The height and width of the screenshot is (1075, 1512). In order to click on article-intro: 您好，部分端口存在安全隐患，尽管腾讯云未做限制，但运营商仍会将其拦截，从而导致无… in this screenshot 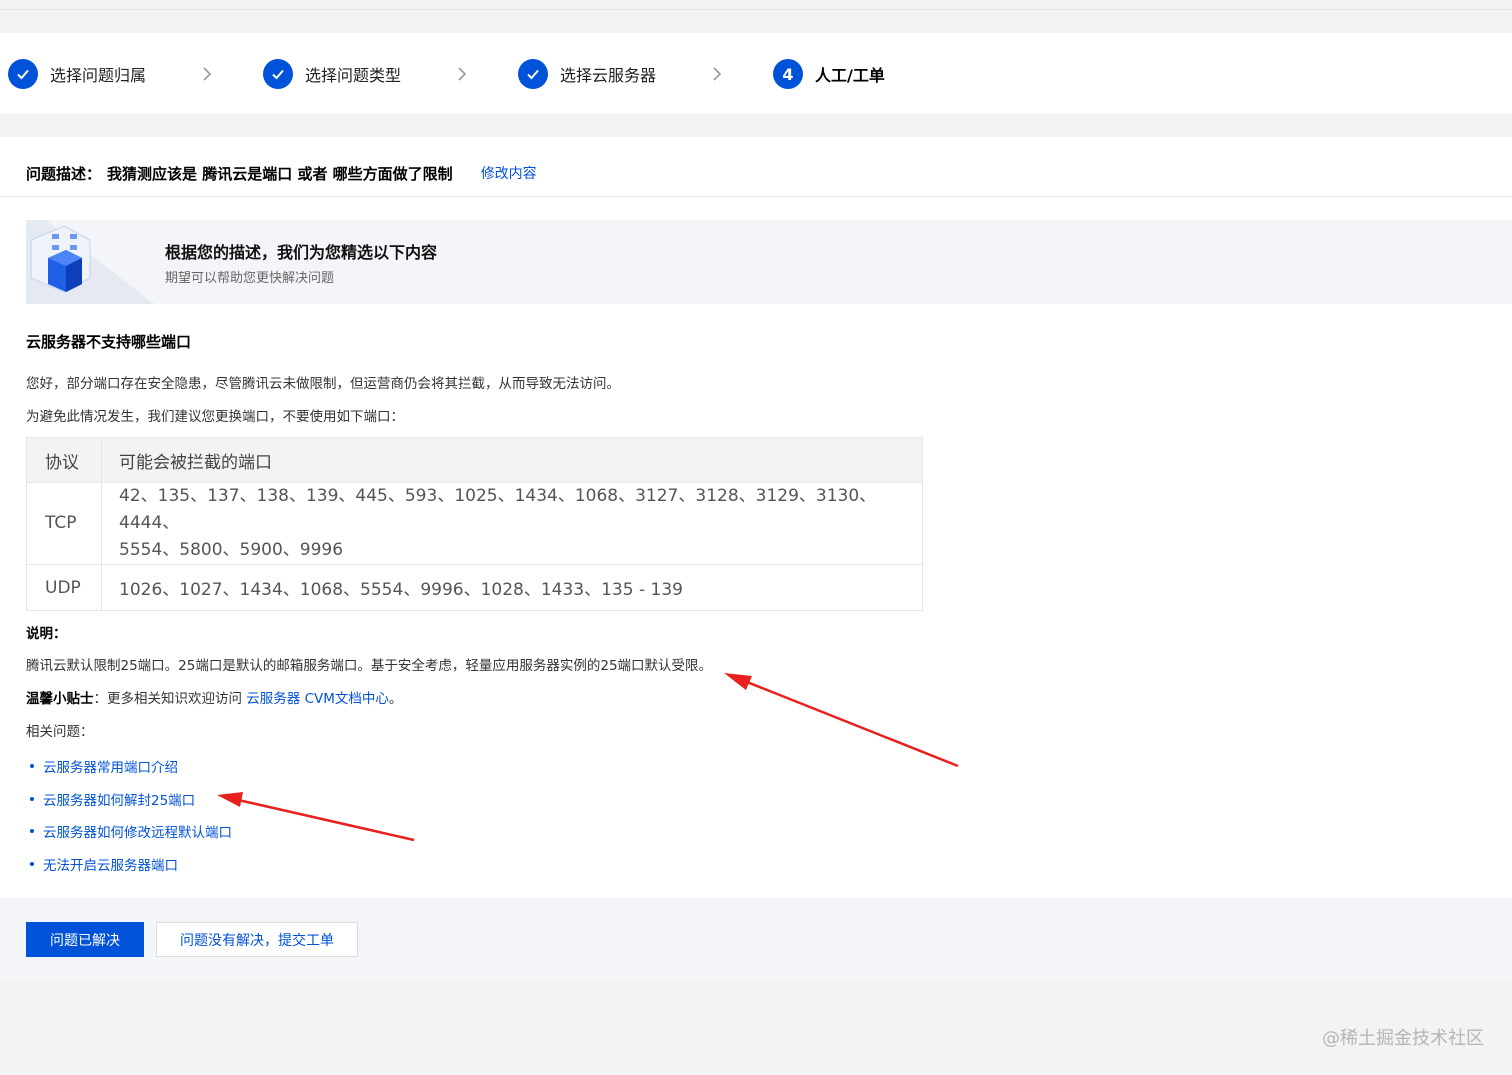, I will do `click(323, 384)`.